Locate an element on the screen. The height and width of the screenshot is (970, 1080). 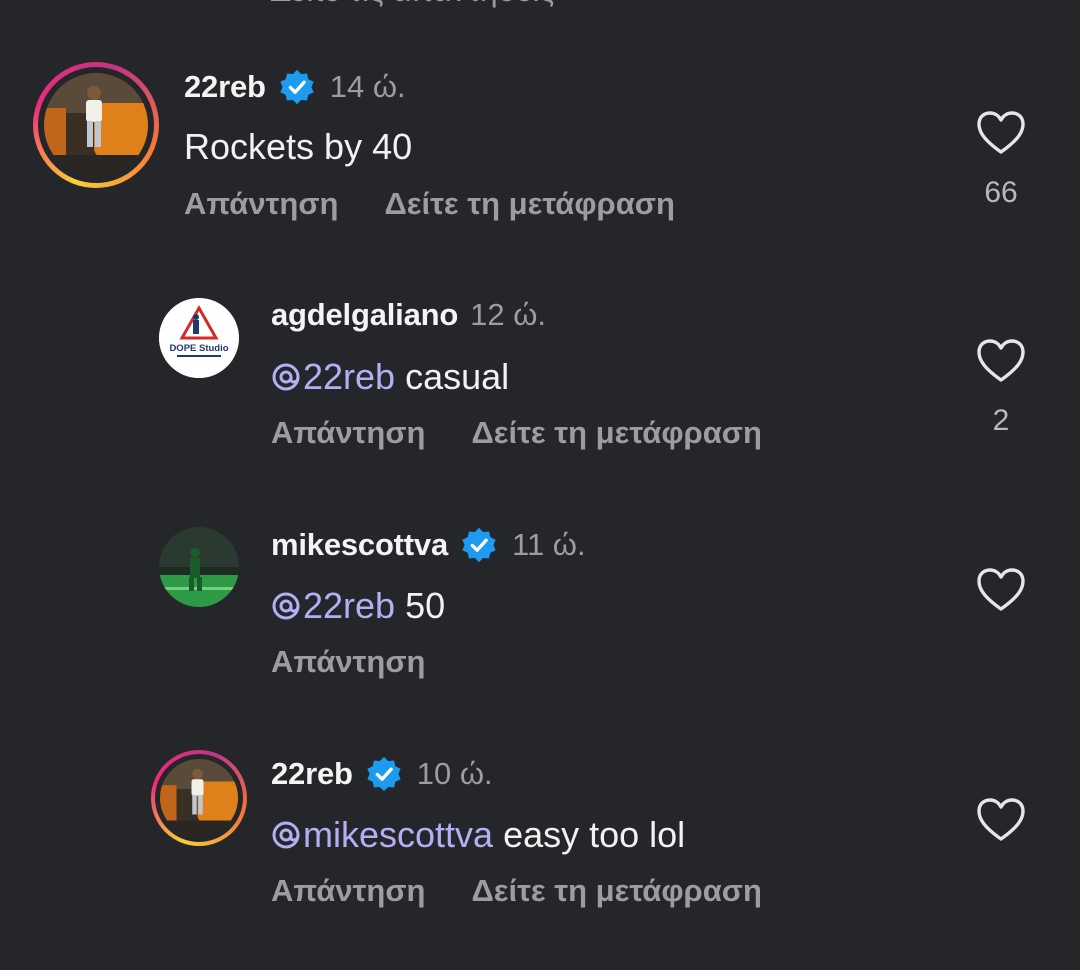
comment-text: Rockets by 40 is located at coordinates (298, 146).